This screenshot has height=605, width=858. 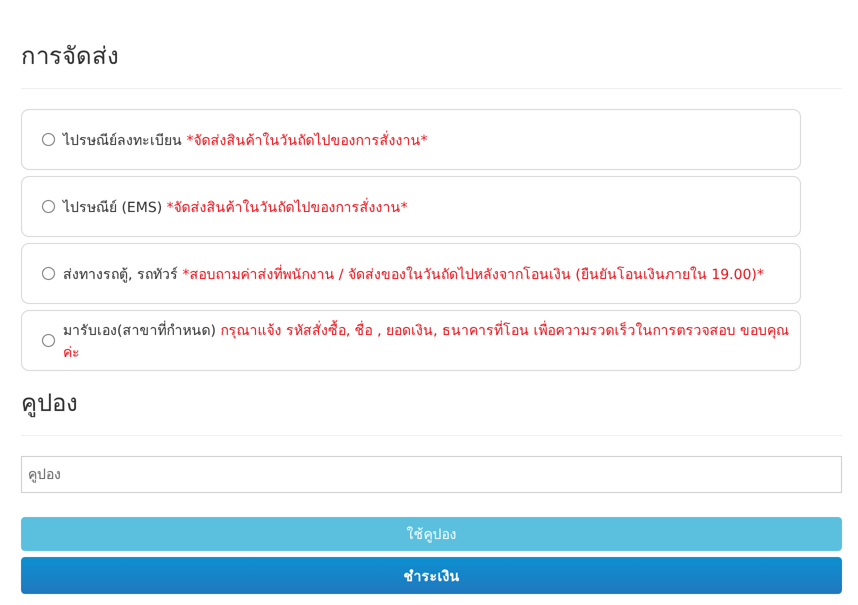 I want to click on option-text: ส่งทางรถตู้, รถทัวร์ *สอบถามค่าส่งที่พนักงาน / จัดส่งของในวันถัดไปหลังจากโอนเงิน (ยืนยันโอนเงินภายใน 19.00)*, so click(x=413, y=274).